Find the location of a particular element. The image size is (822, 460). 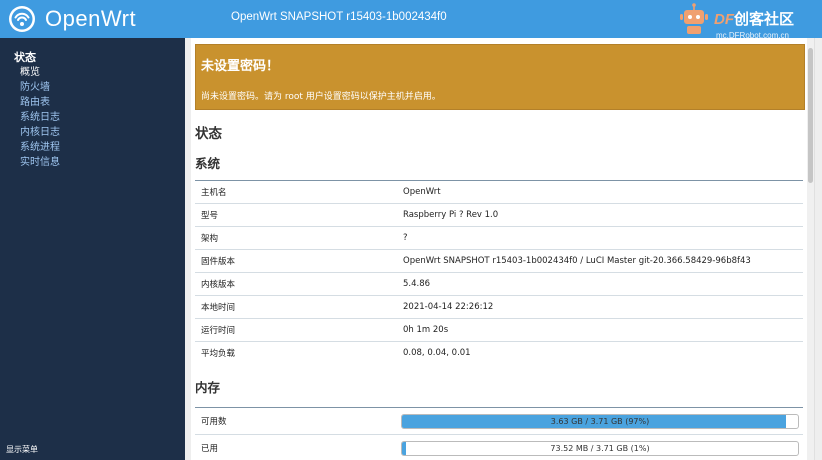

table-row: 运行时间 0h 1m 20s is located at coordinates (499, 329).